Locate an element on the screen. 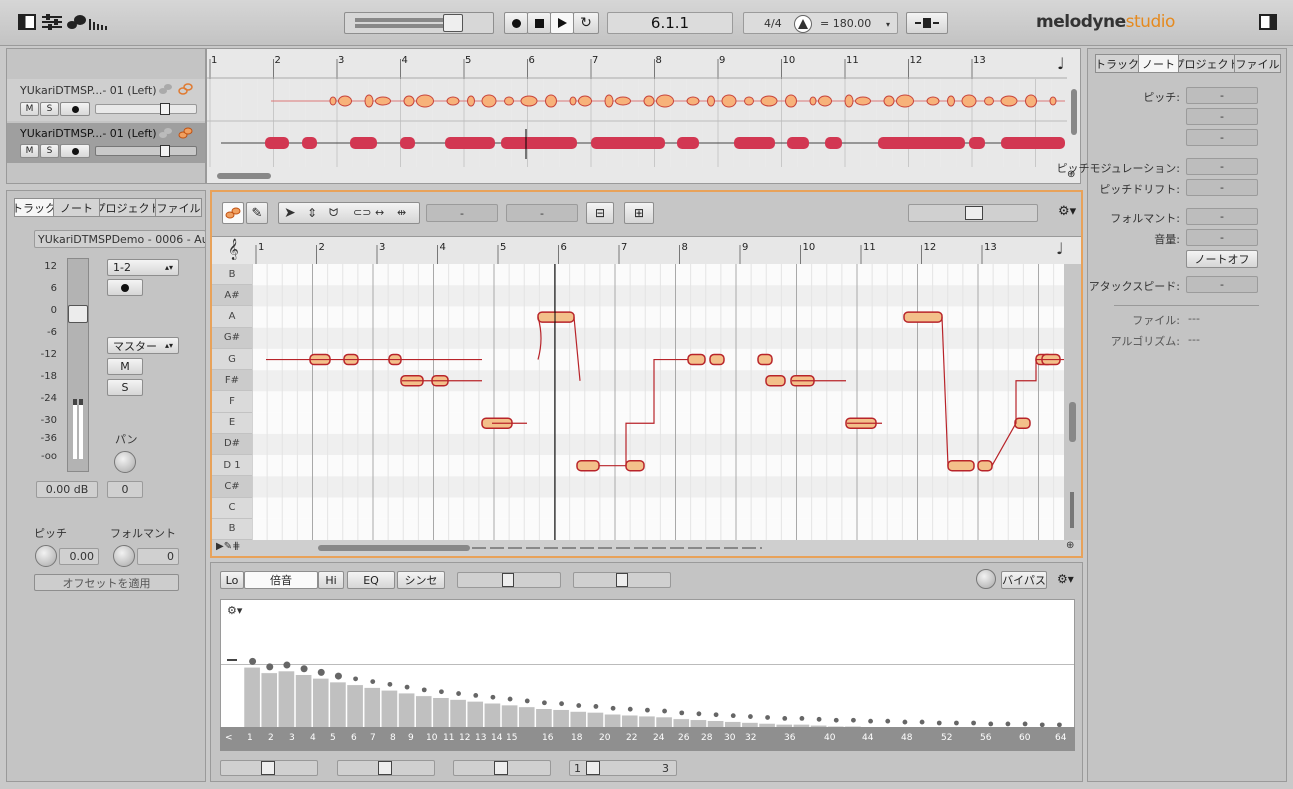 The image size is (1293, 789). bypass-knob is located at coordinates (986, 579).